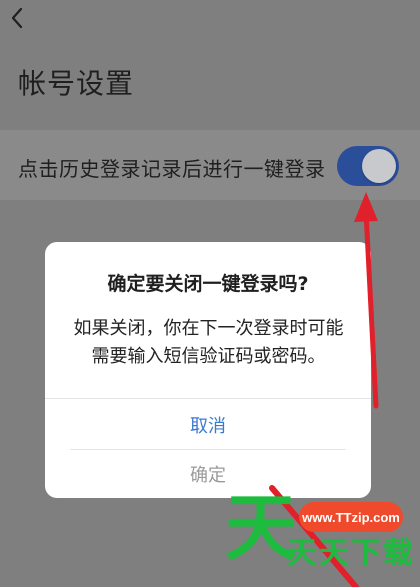 The height and width of the screenshot is (587, 420). What do you see at coordinates (208, 474) in the screenshot?
I see `confirm-button: 确定` at bounding box center [208, 474].